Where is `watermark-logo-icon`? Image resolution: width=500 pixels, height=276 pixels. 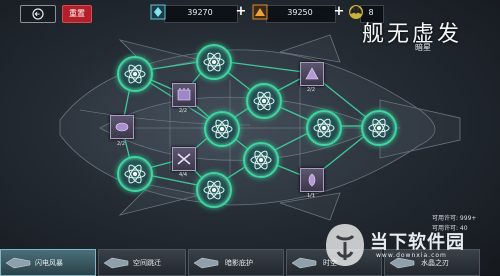 watermark-logo-icon is located at coordinates (345, 245).